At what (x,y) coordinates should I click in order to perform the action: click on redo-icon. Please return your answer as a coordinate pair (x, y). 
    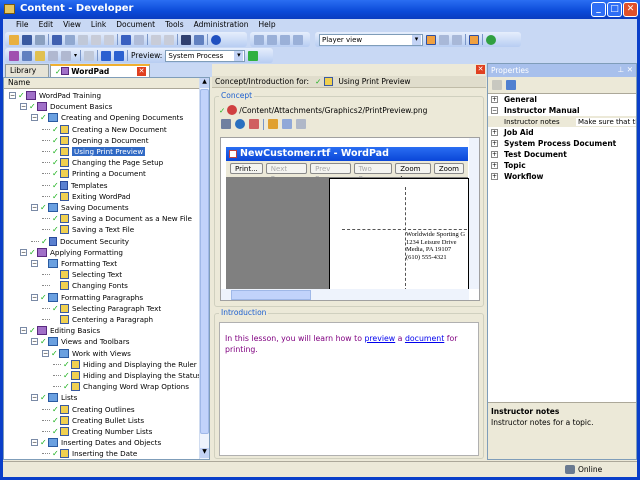
    Looking at the image, I should click on (139, 39).